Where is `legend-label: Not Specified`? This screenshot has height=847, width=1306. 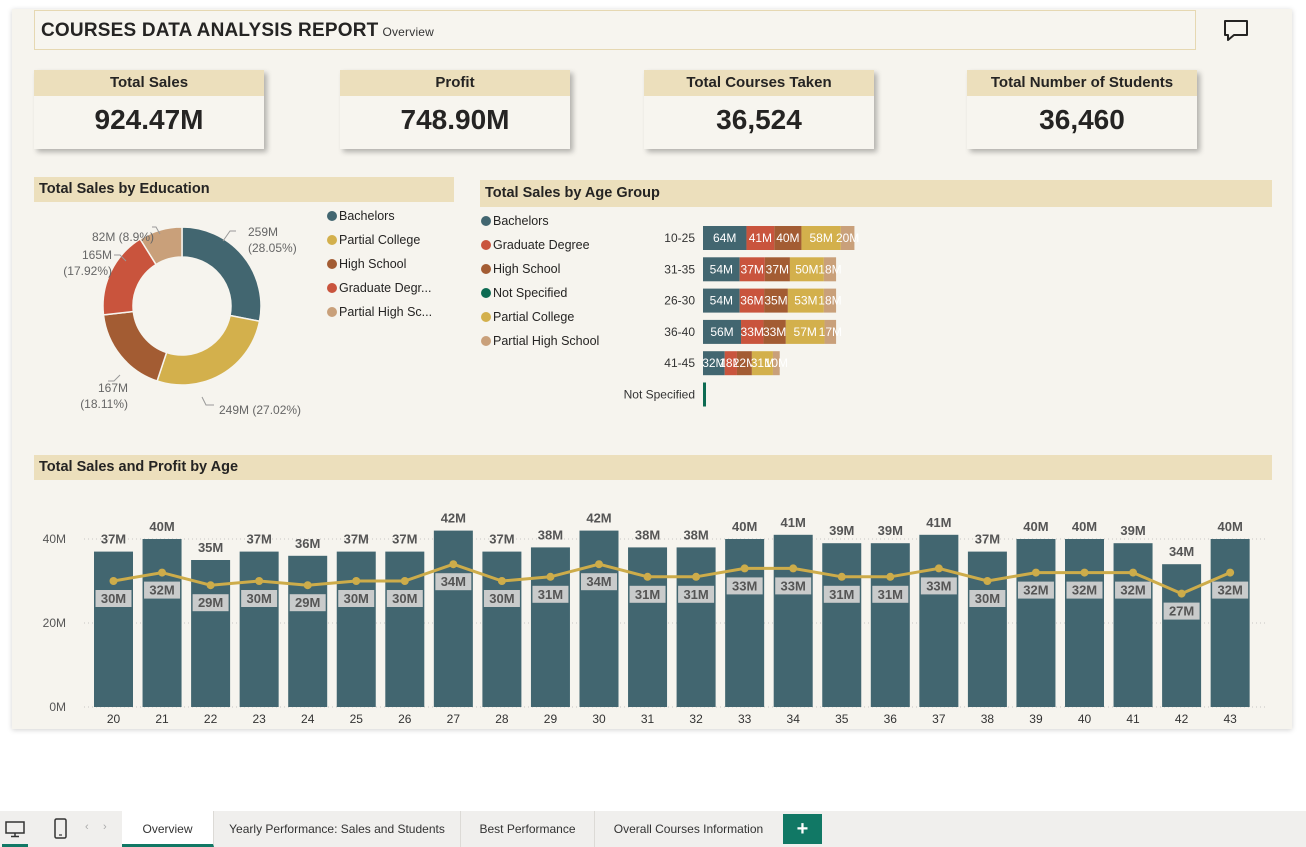 legend-label: Not Specified is located at coordinates (530, 293).